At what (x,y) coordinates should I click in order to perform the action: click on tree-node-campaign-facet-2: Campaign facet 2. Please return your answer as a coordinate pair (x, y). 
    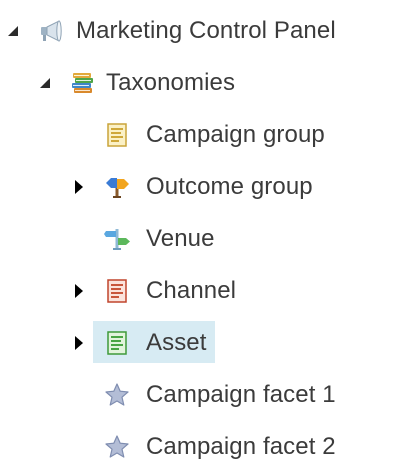
    Looking at the image, I should click on (220, 447).